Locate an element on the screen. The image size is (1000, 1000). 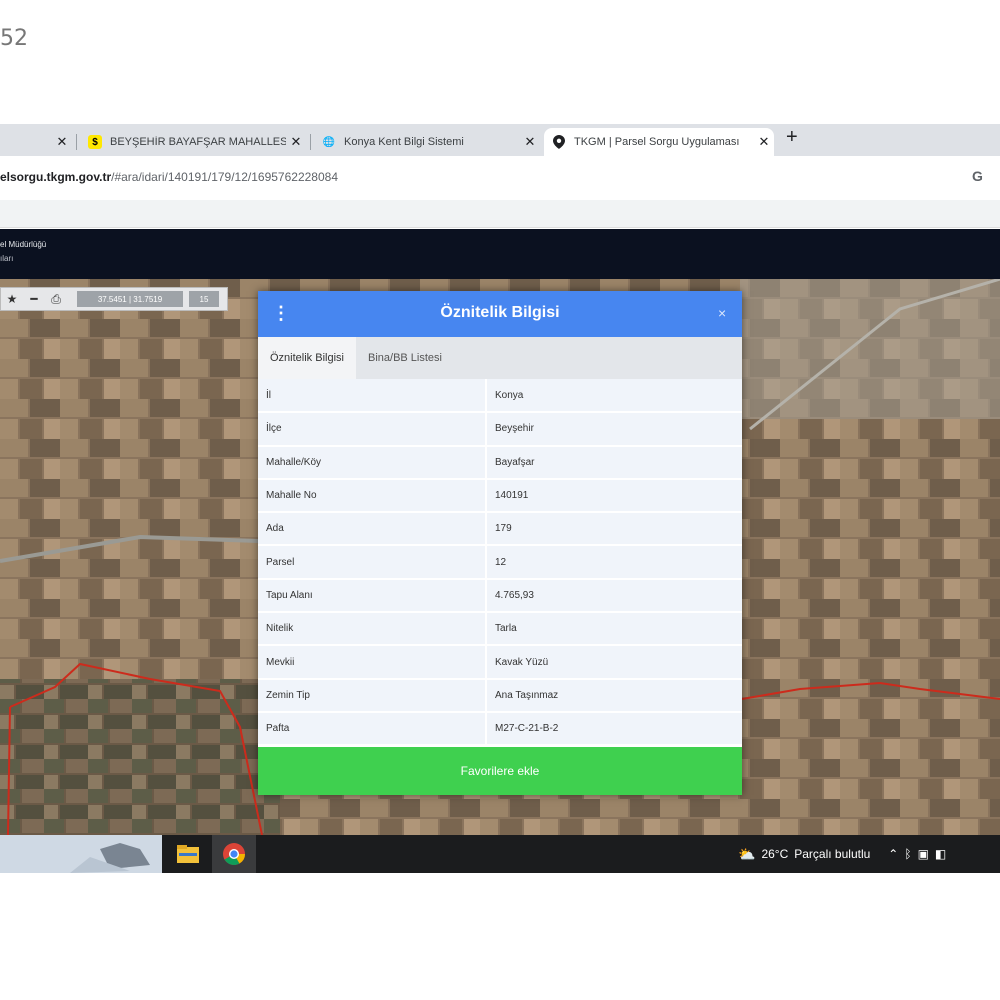
file-explorer-icon is located at coordinates (188, 854).